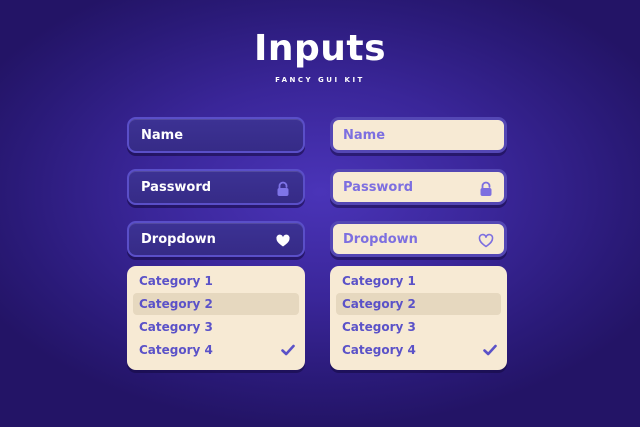  What do you see at coordinates (418, 135) in the screenshot?
I see `name-input-light: Name` at bounding box center [418, 135].